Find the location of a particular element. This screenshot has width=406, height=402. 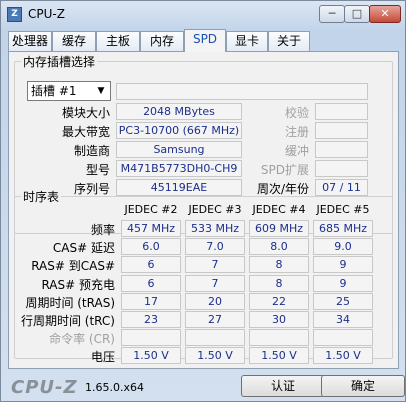

timing-value-cell: 17 is located at coordinates (151, 301).